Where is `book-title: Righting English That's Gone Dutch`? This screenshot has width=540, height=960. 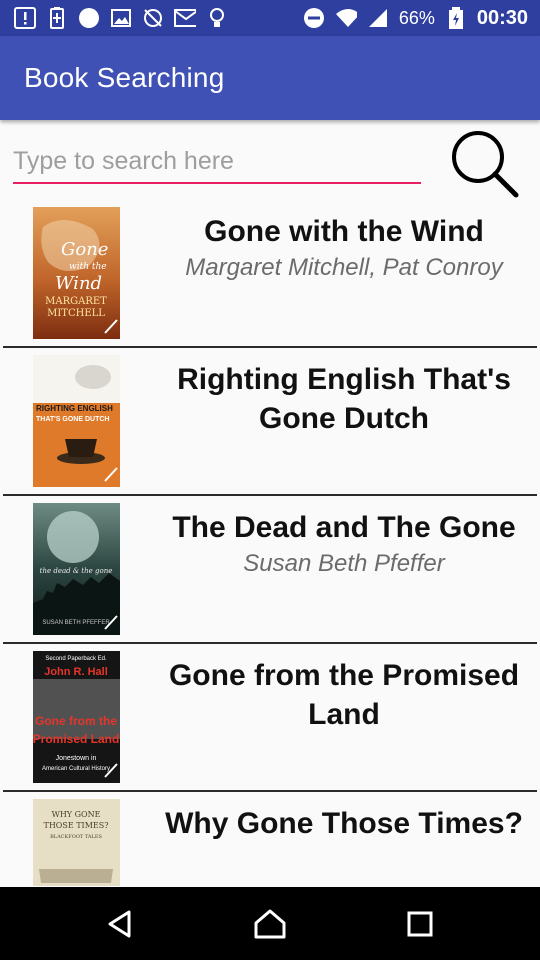 book-title: Righting English That's Gone Dutch is located at coordinates (344, 399).